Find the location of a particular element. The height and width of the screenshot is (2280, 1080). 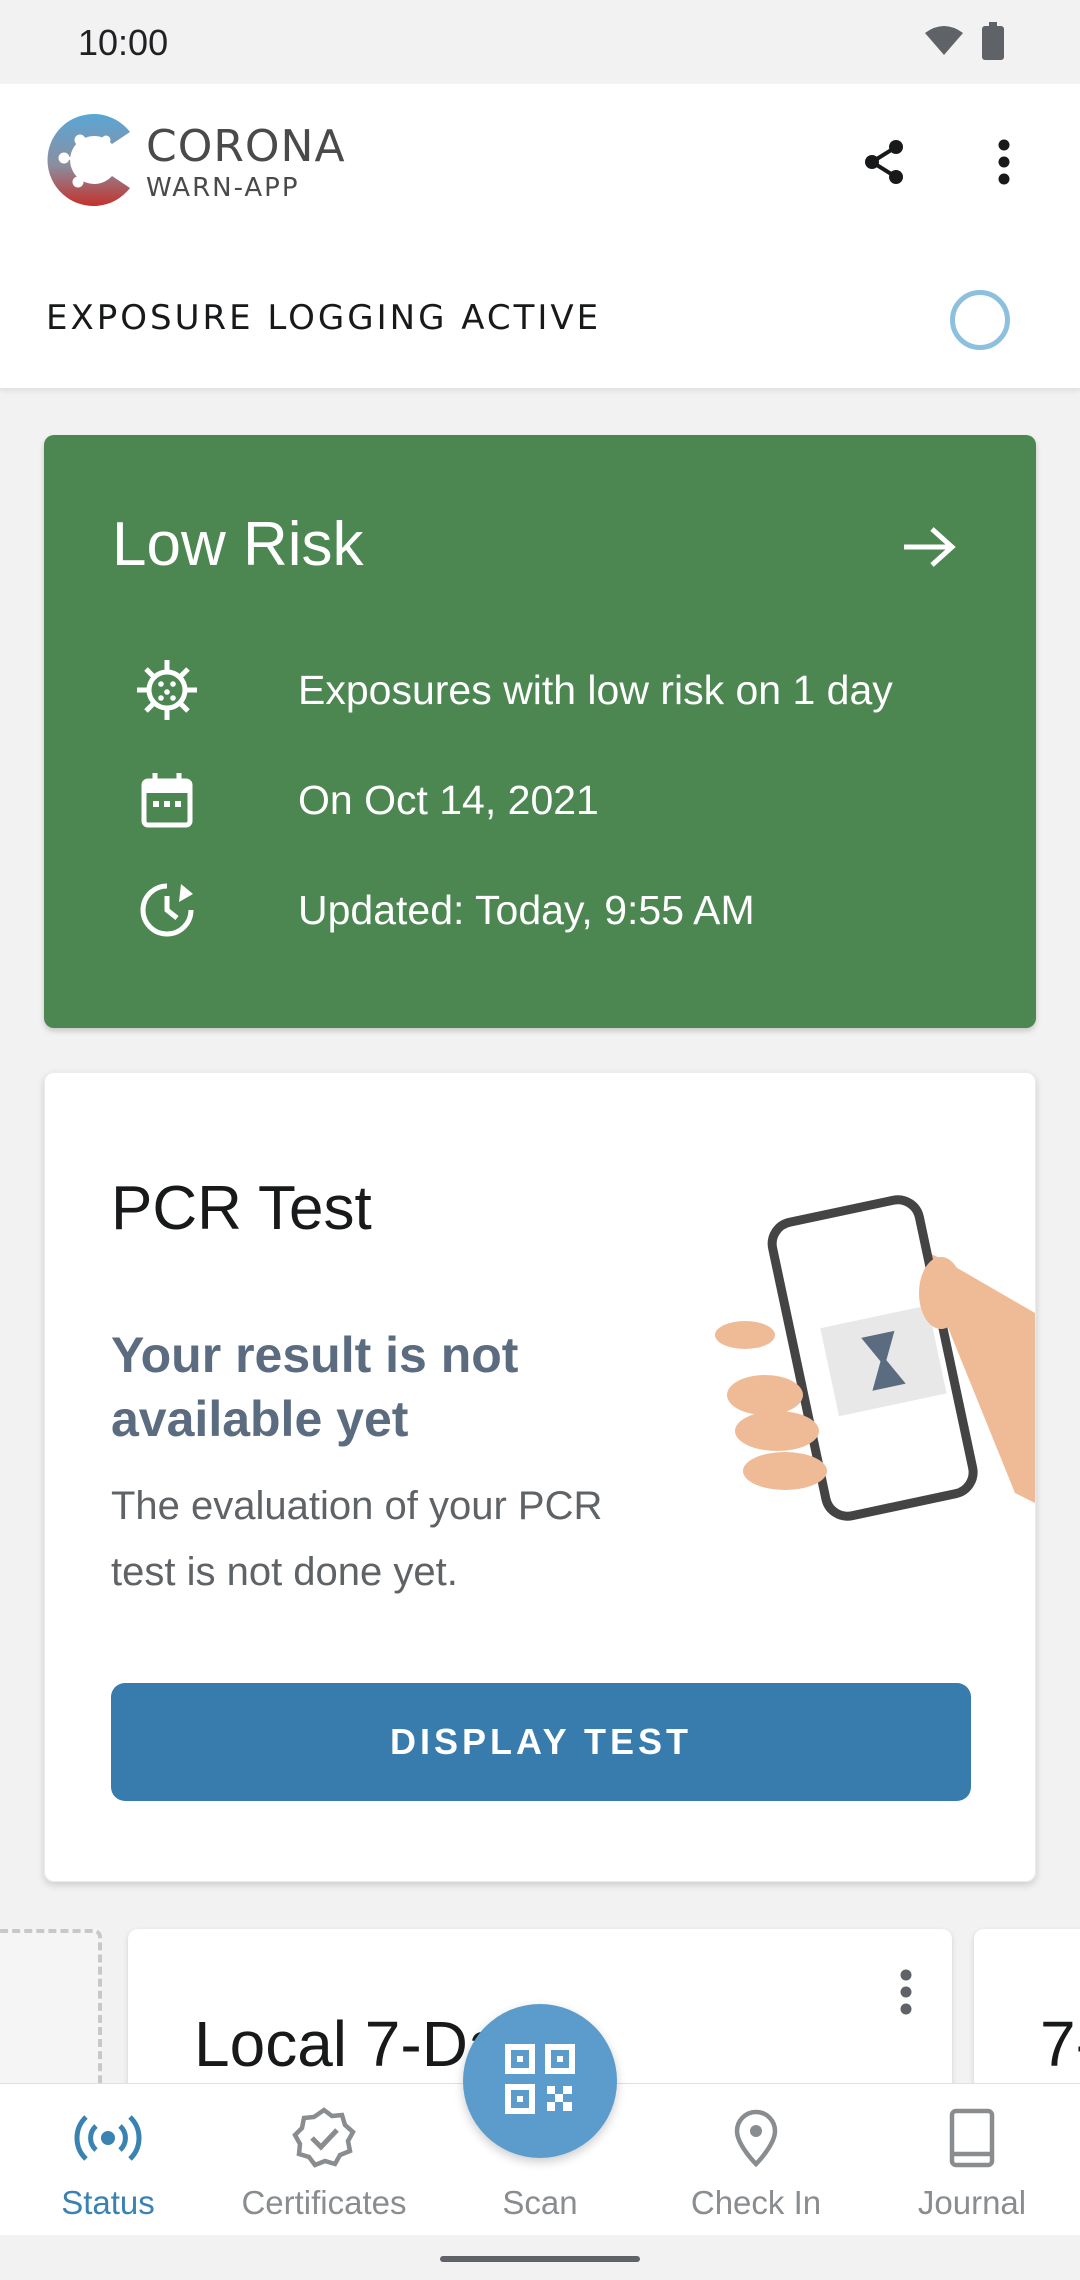

add-statistics-card-placeholder is located at coordinates (51, 2007).